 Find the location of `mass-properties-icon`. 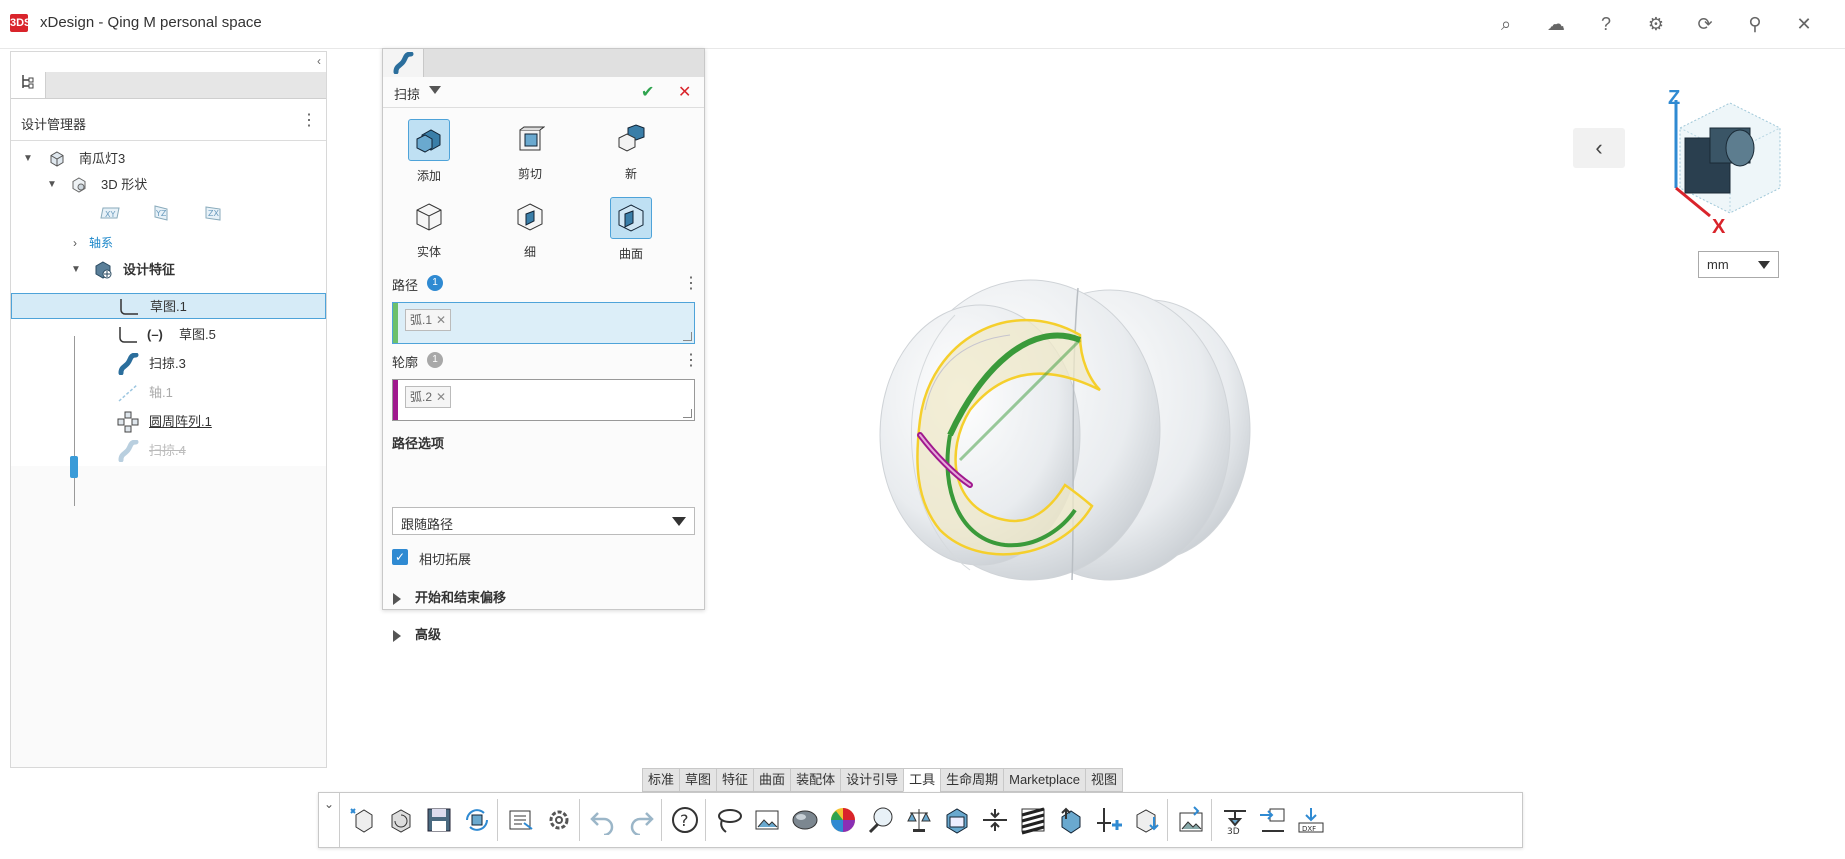

mass-properties-icon is located at coordinates (919, 820).